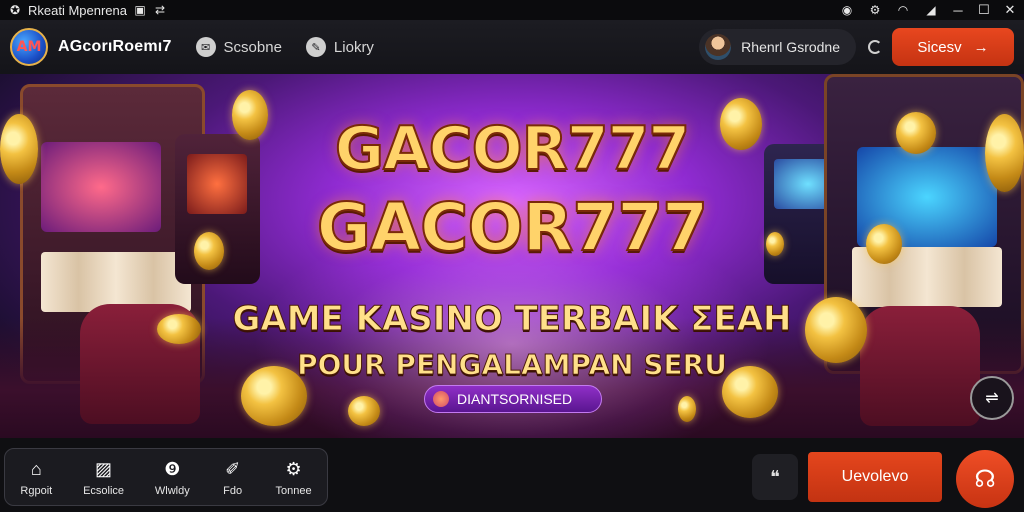 Image resolution: width=1024 pixels, height=512 pixels. What do you see at coordinates (36, 491) in the screenshot?
I see `dock-label: Rgpoit` at bounding box center [36, 491].